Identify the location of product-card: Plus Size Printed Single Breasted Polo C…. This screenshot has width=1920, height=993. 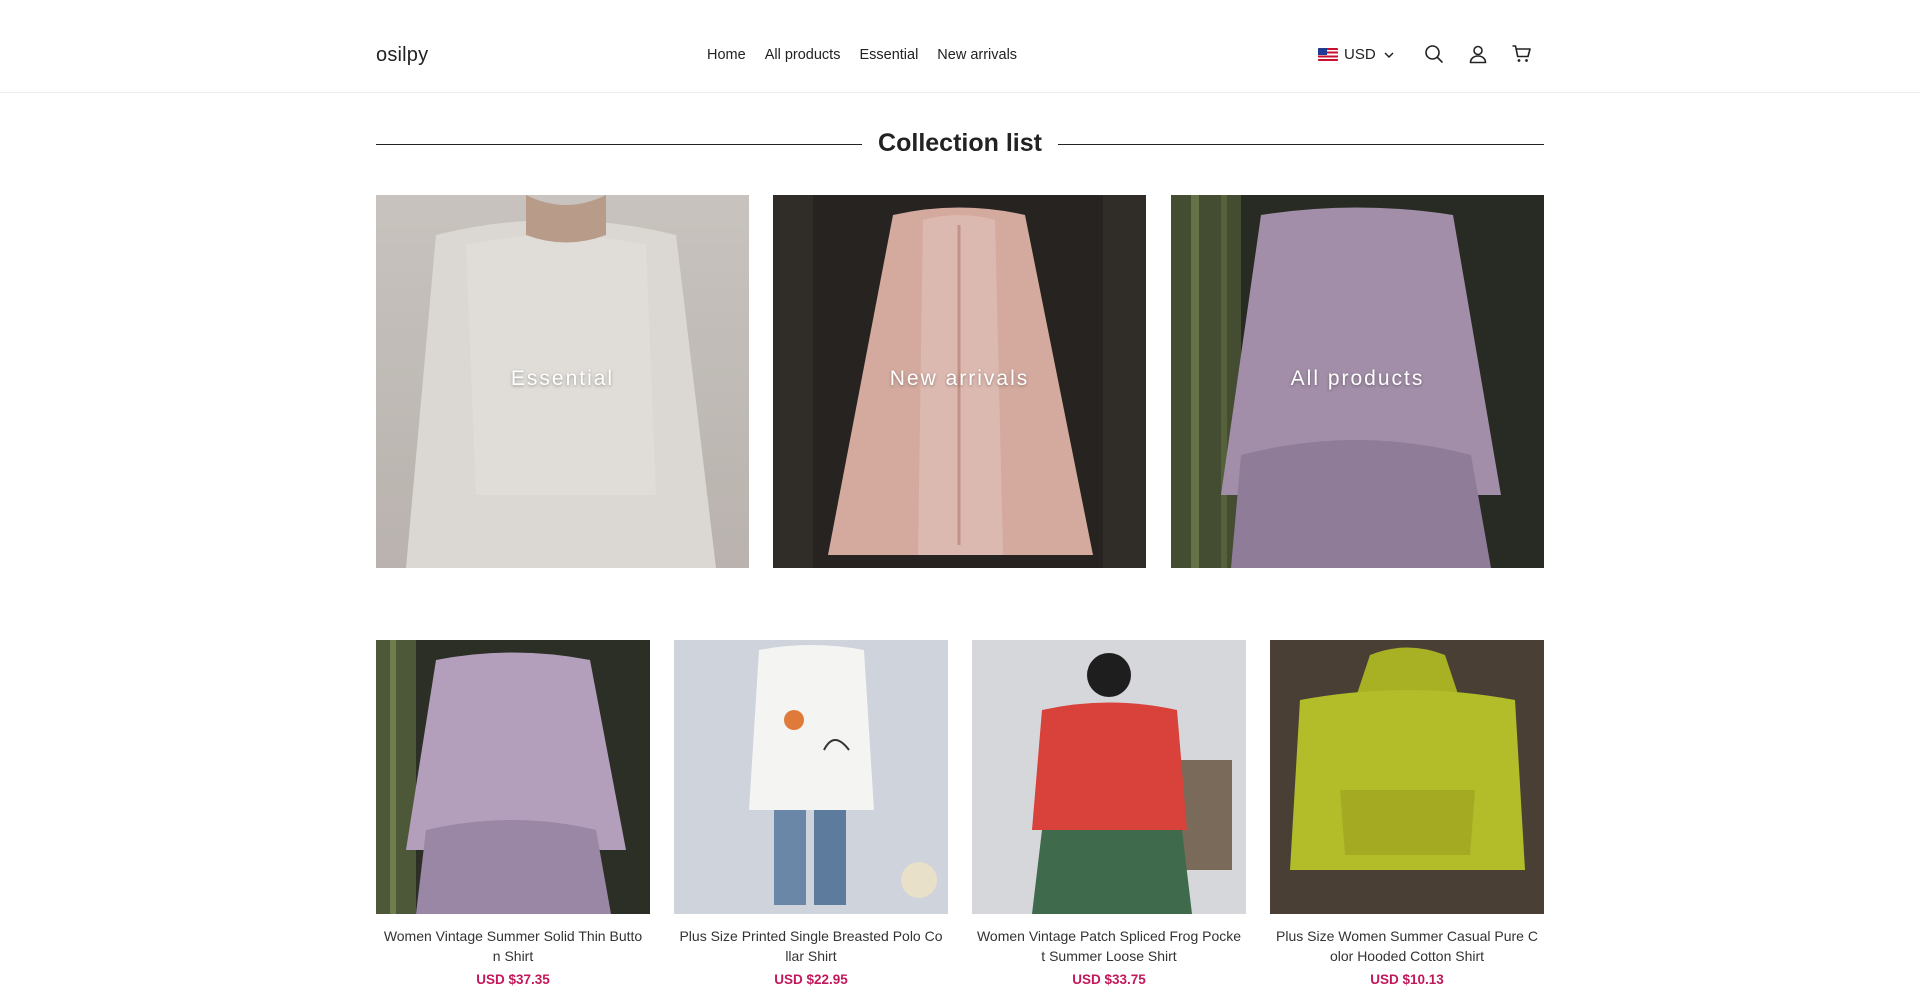
(811, 813).